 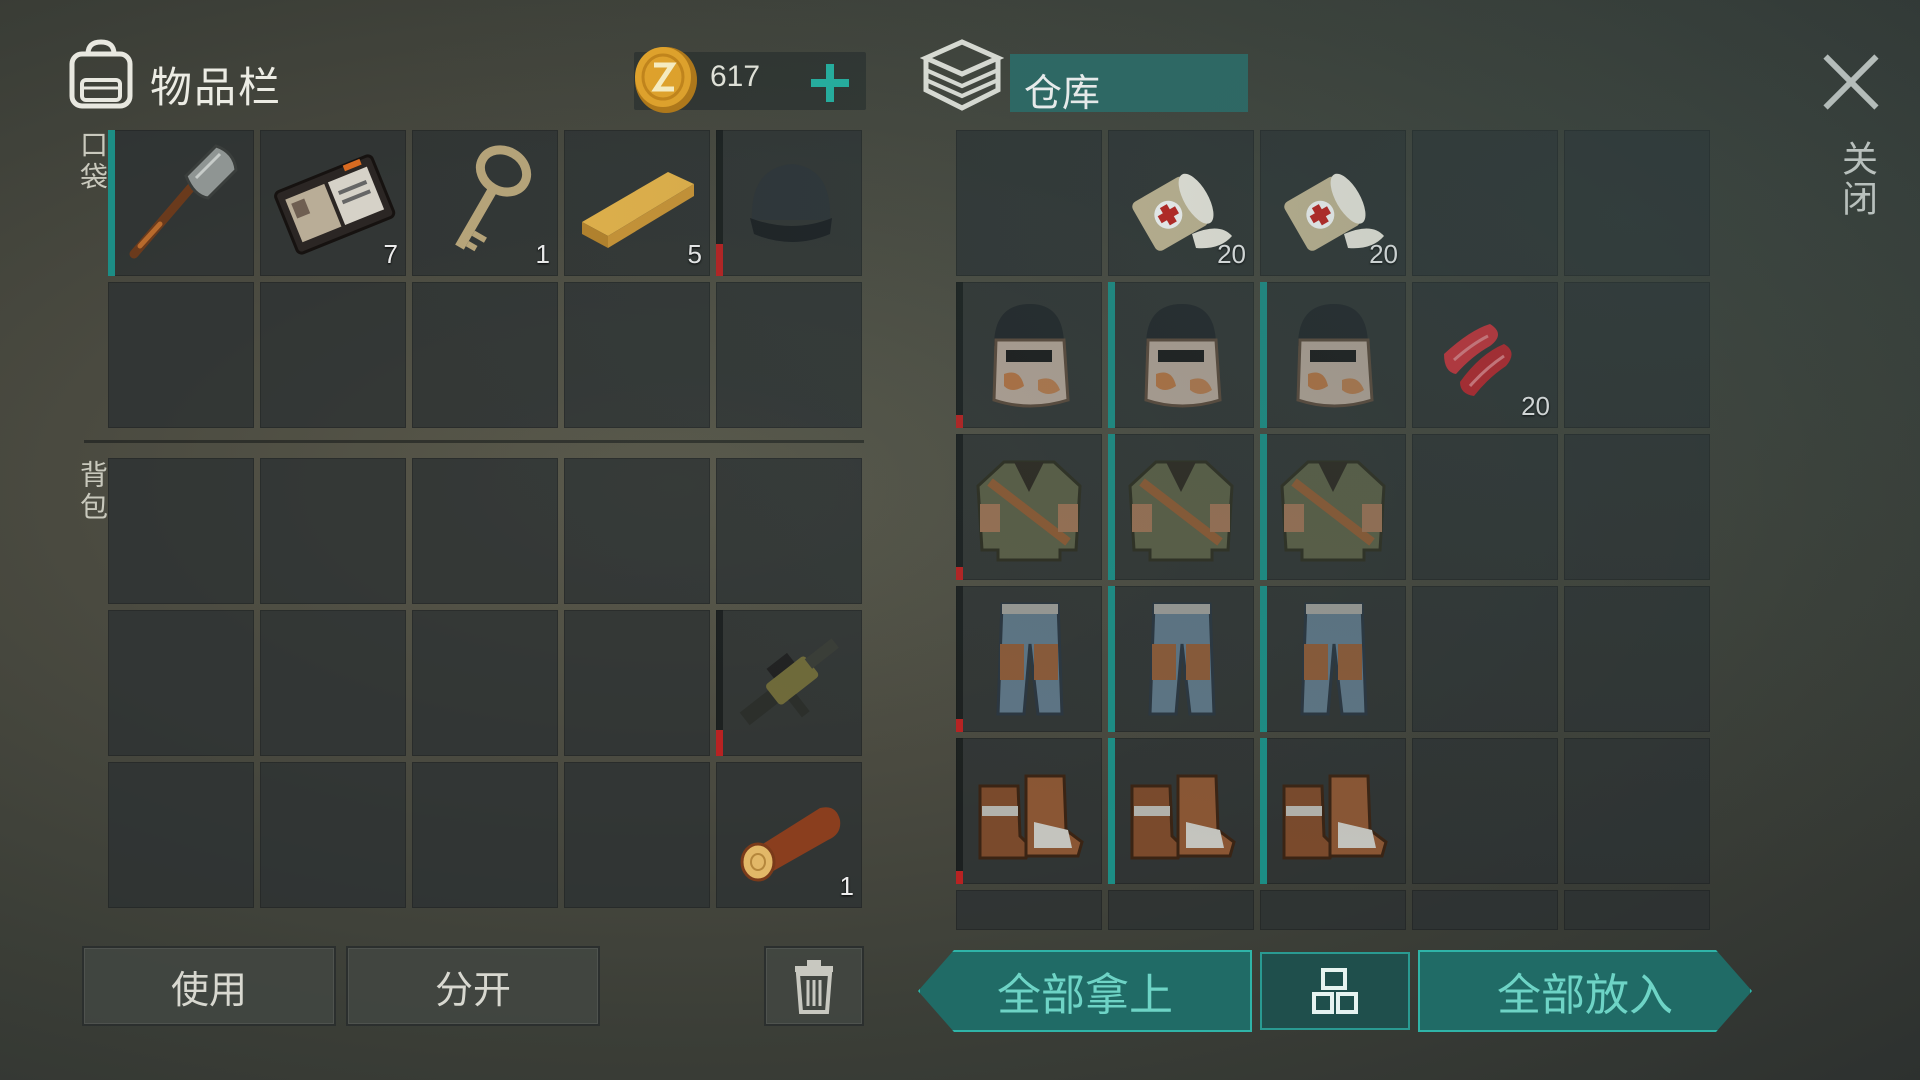 What do you see at coordinates (790, 844) in the screenshot?
I see `log-icon` at bounding box center [790, 844].